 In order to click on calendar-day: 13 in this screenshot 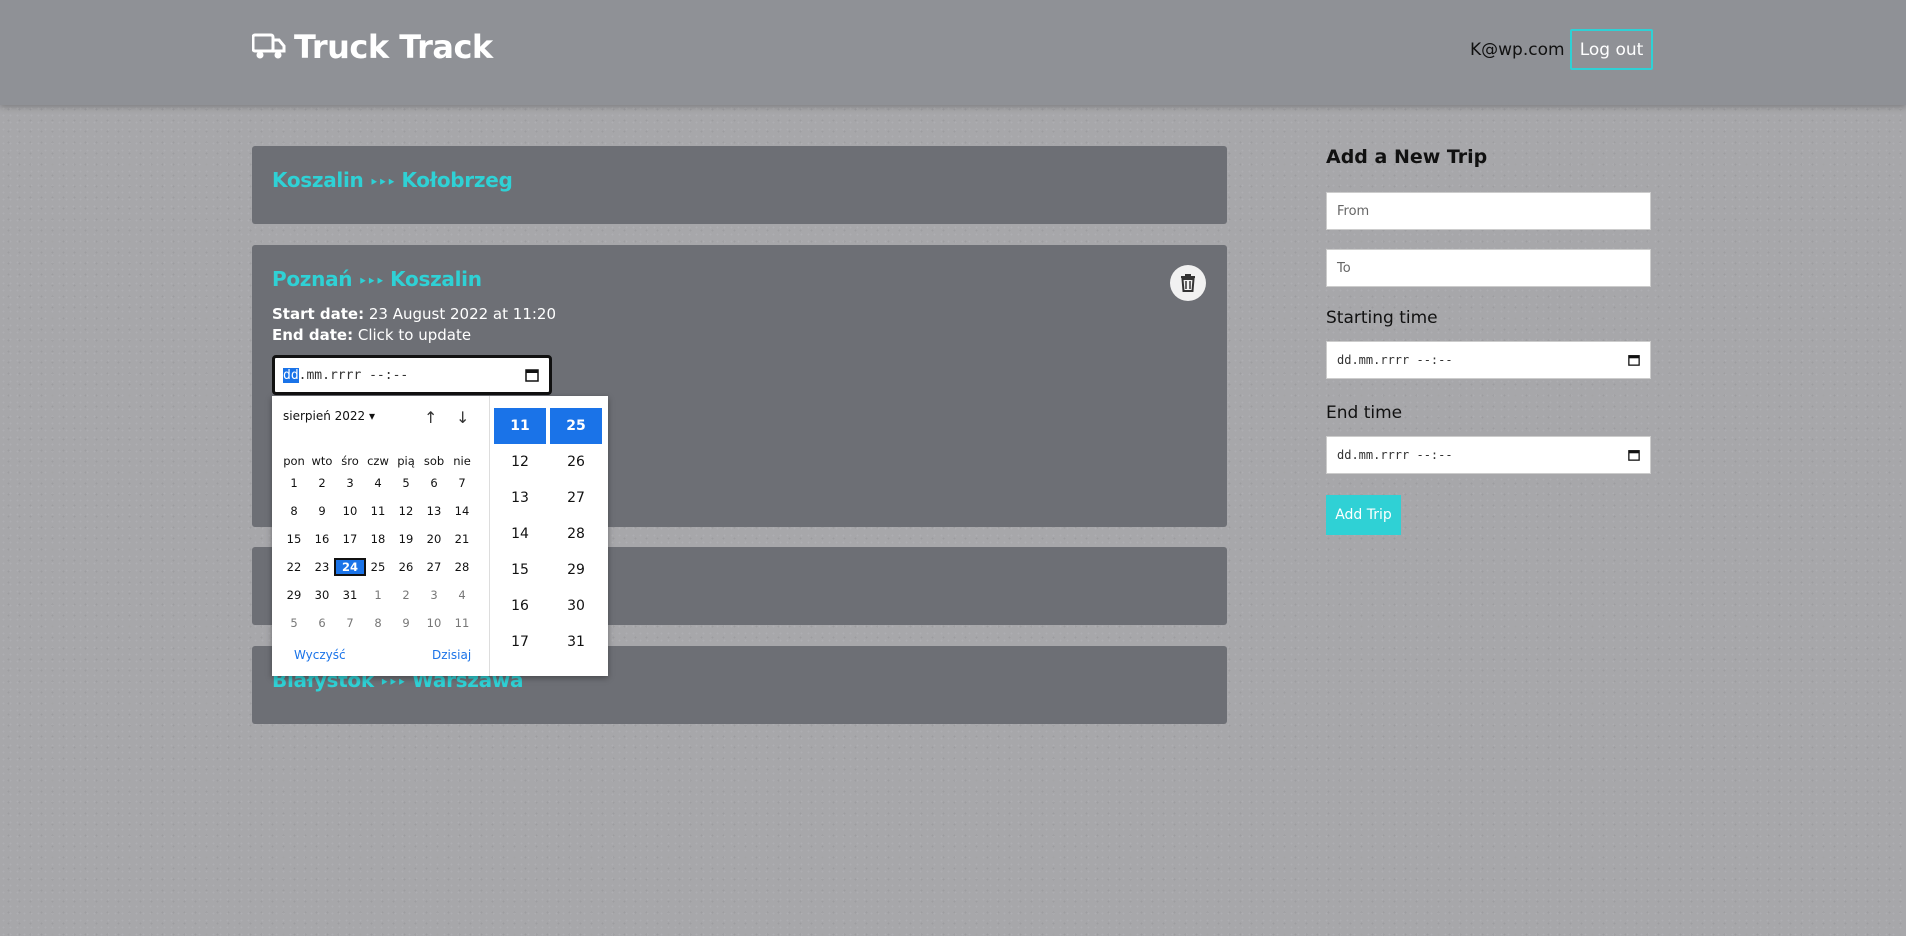, I will do `click(434, 511)`.